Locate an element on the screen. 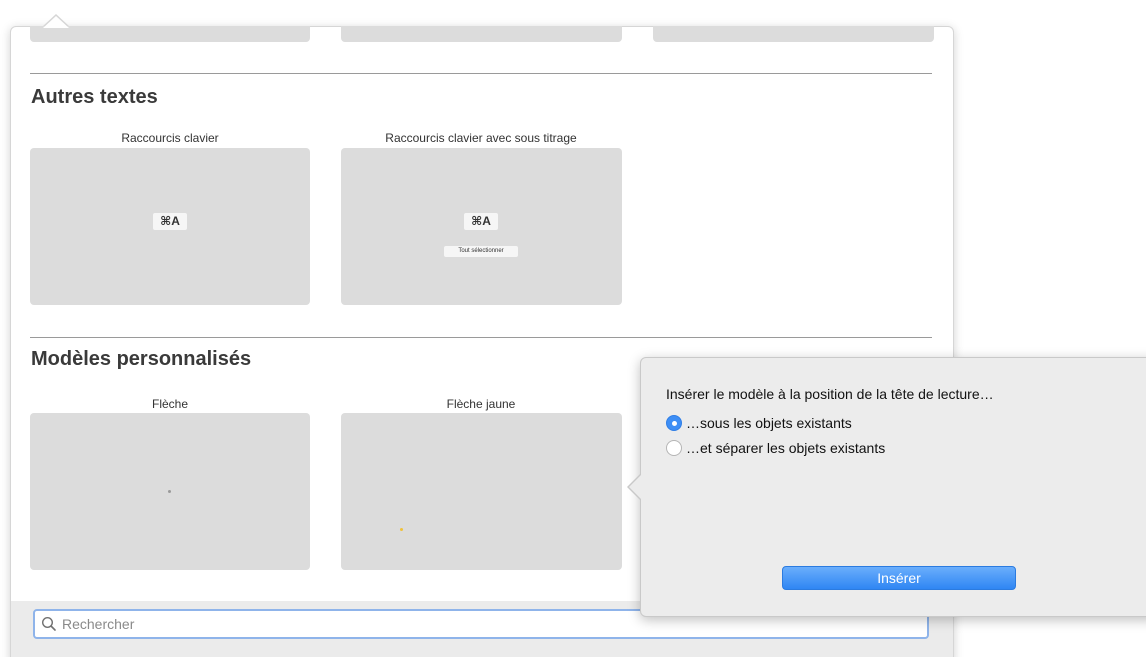  radio-option-label: …et séparer les objets existants is located at coordinates (786, 448).